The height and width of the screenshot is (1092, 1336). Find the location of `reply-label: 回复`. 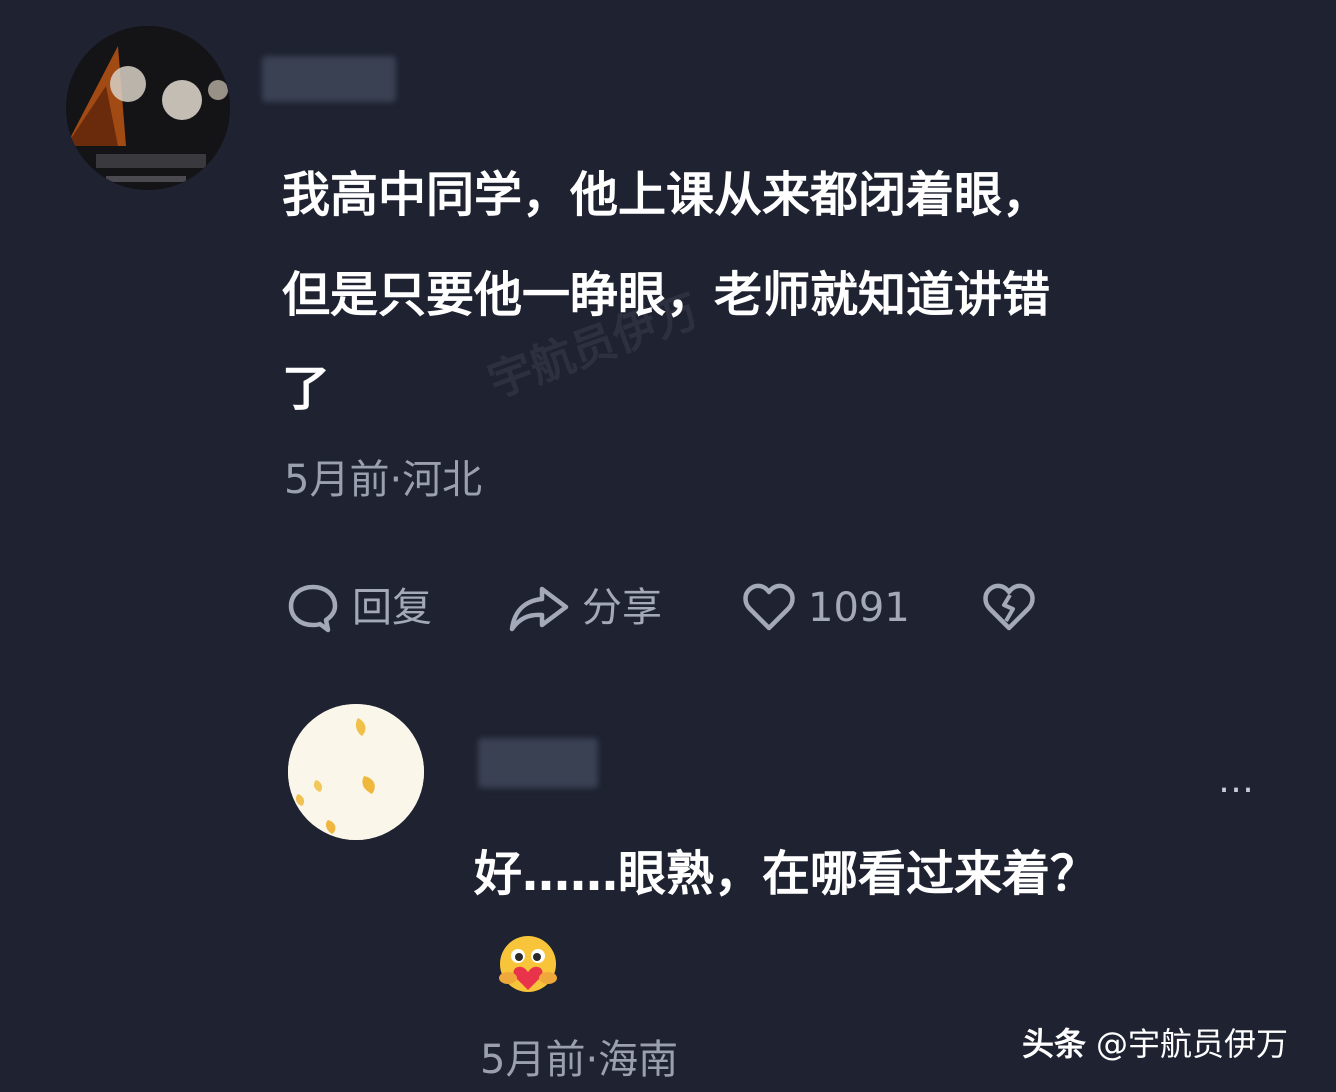

reply-label: 回复 is located at coordinates (392, 608).